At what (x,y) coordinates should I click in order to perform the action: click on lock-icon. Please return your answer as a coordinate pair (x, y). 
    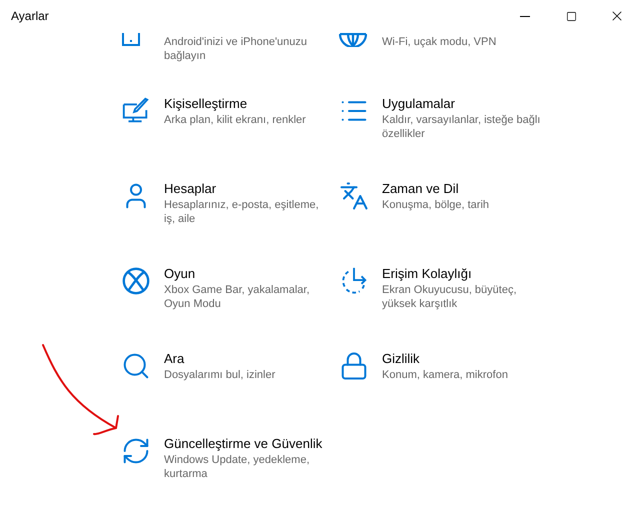
    Looking at the image, I should click on (354, 366).